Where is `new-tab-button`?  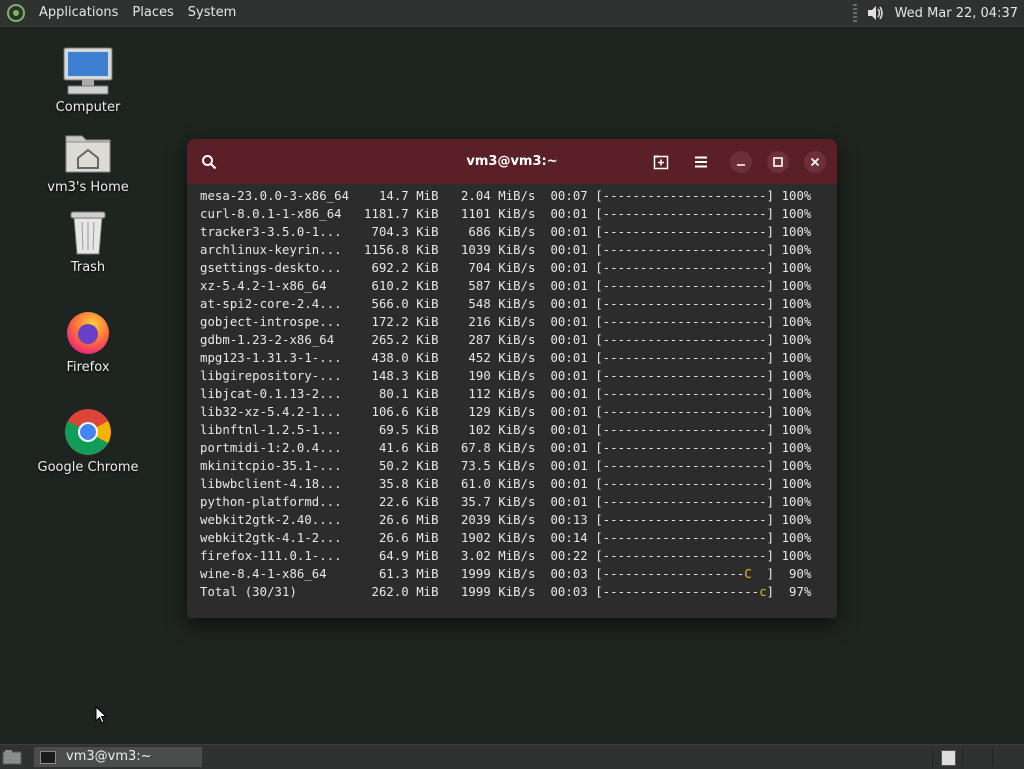 new-tab-button is located at coordinates (661, 162).